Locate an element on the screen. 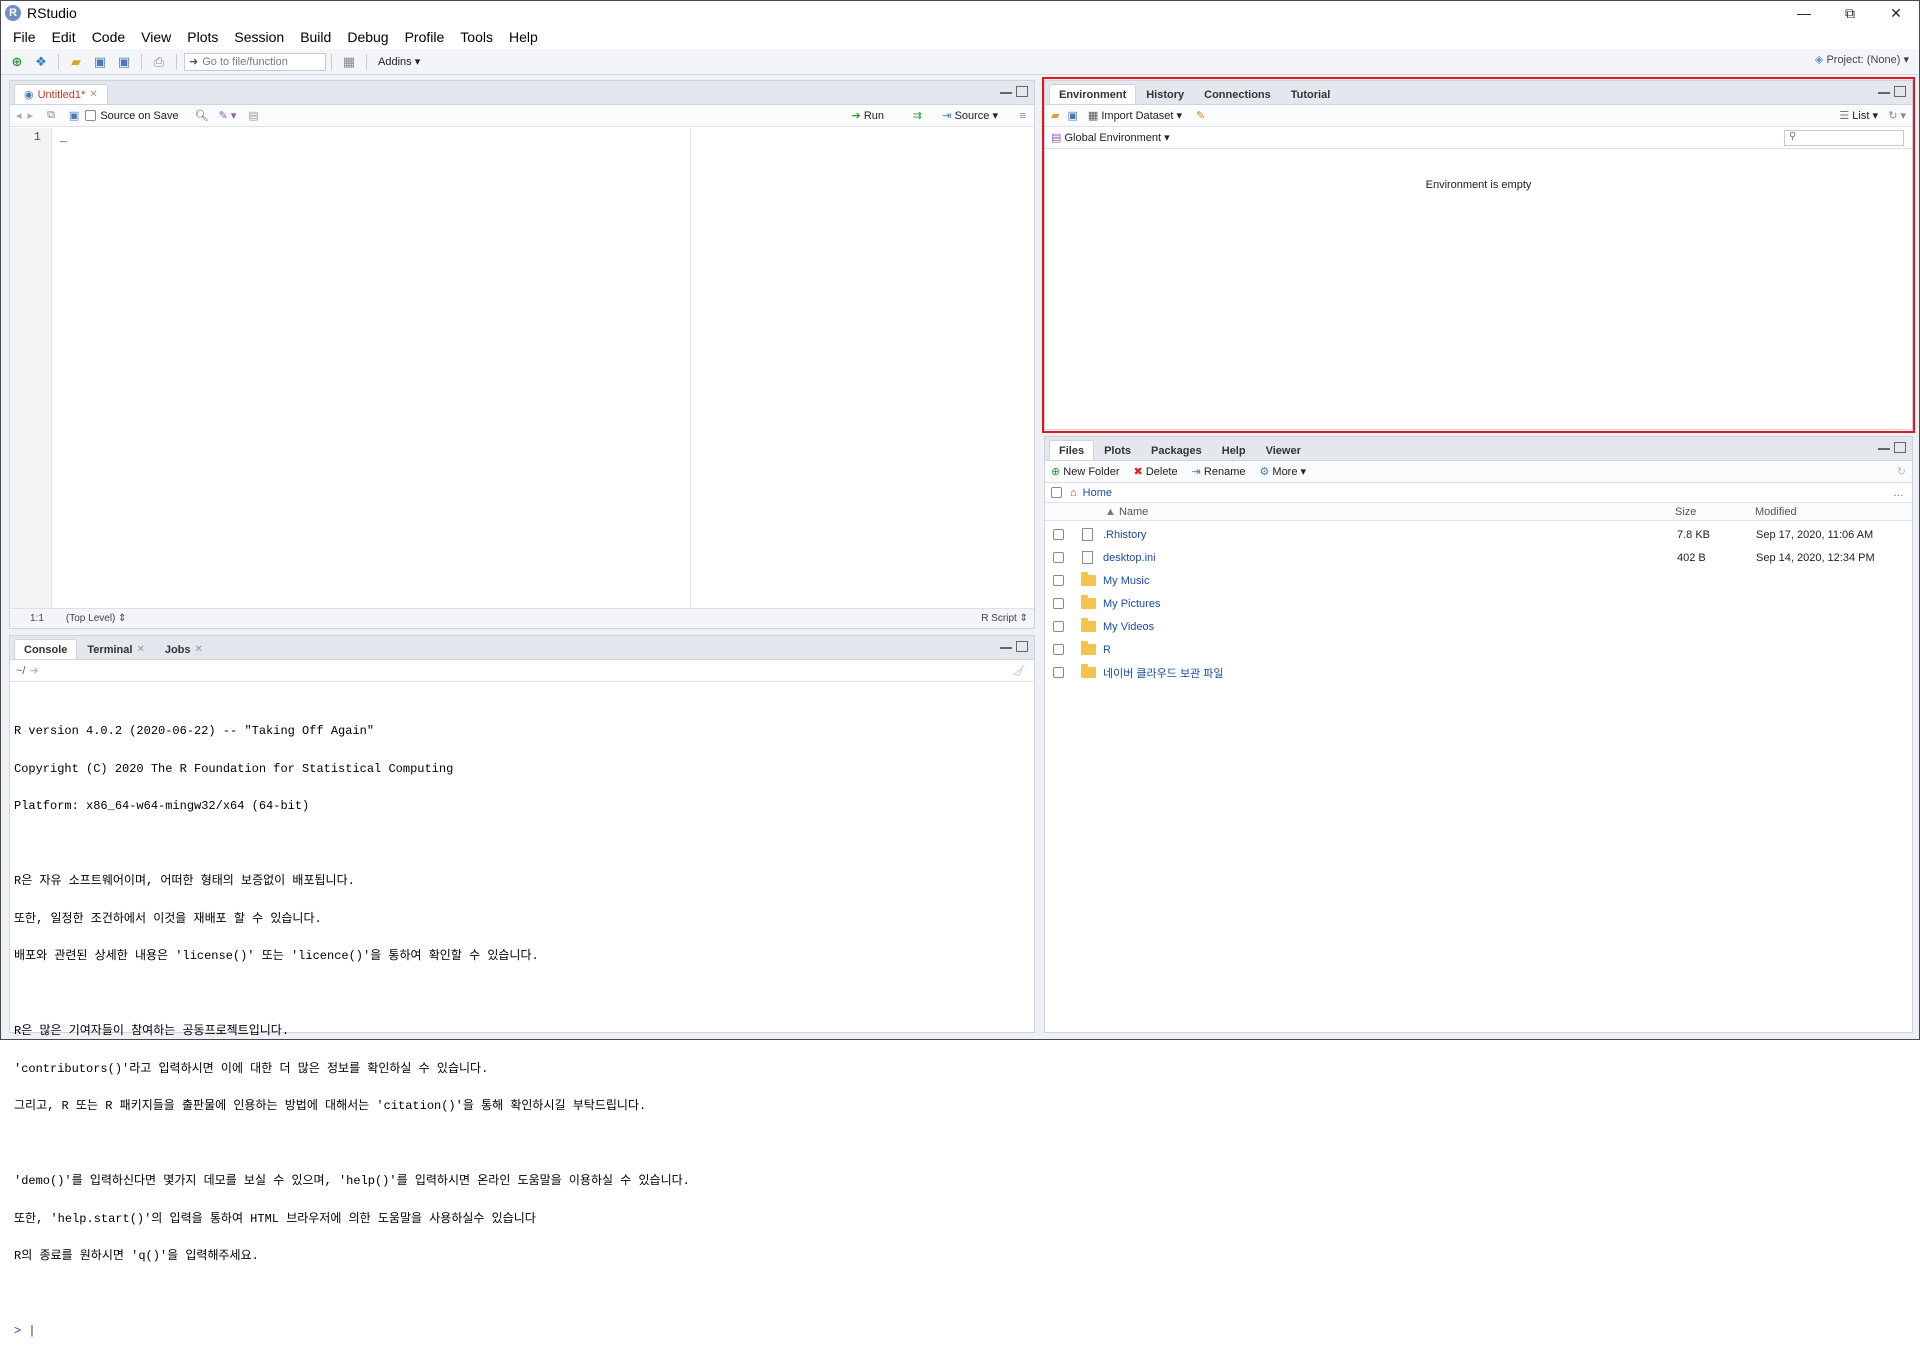  save-workspace-icon: ▣ is located at coordinates (1072, 115).